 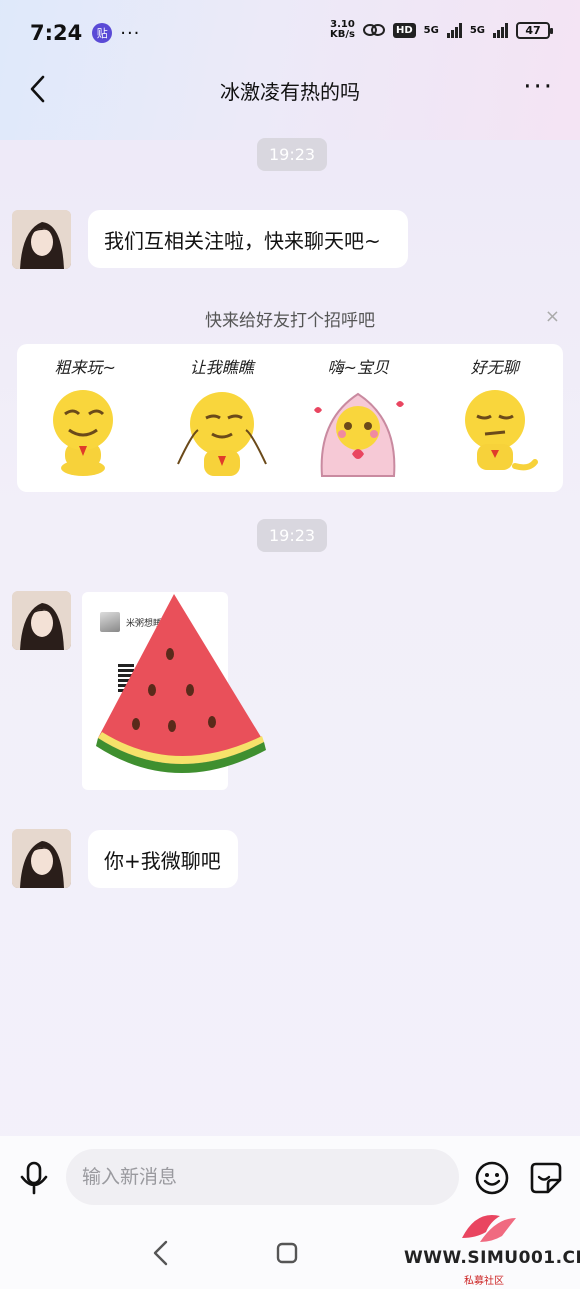 I want to click on microphone-icon, so click(x=34, y=1178).